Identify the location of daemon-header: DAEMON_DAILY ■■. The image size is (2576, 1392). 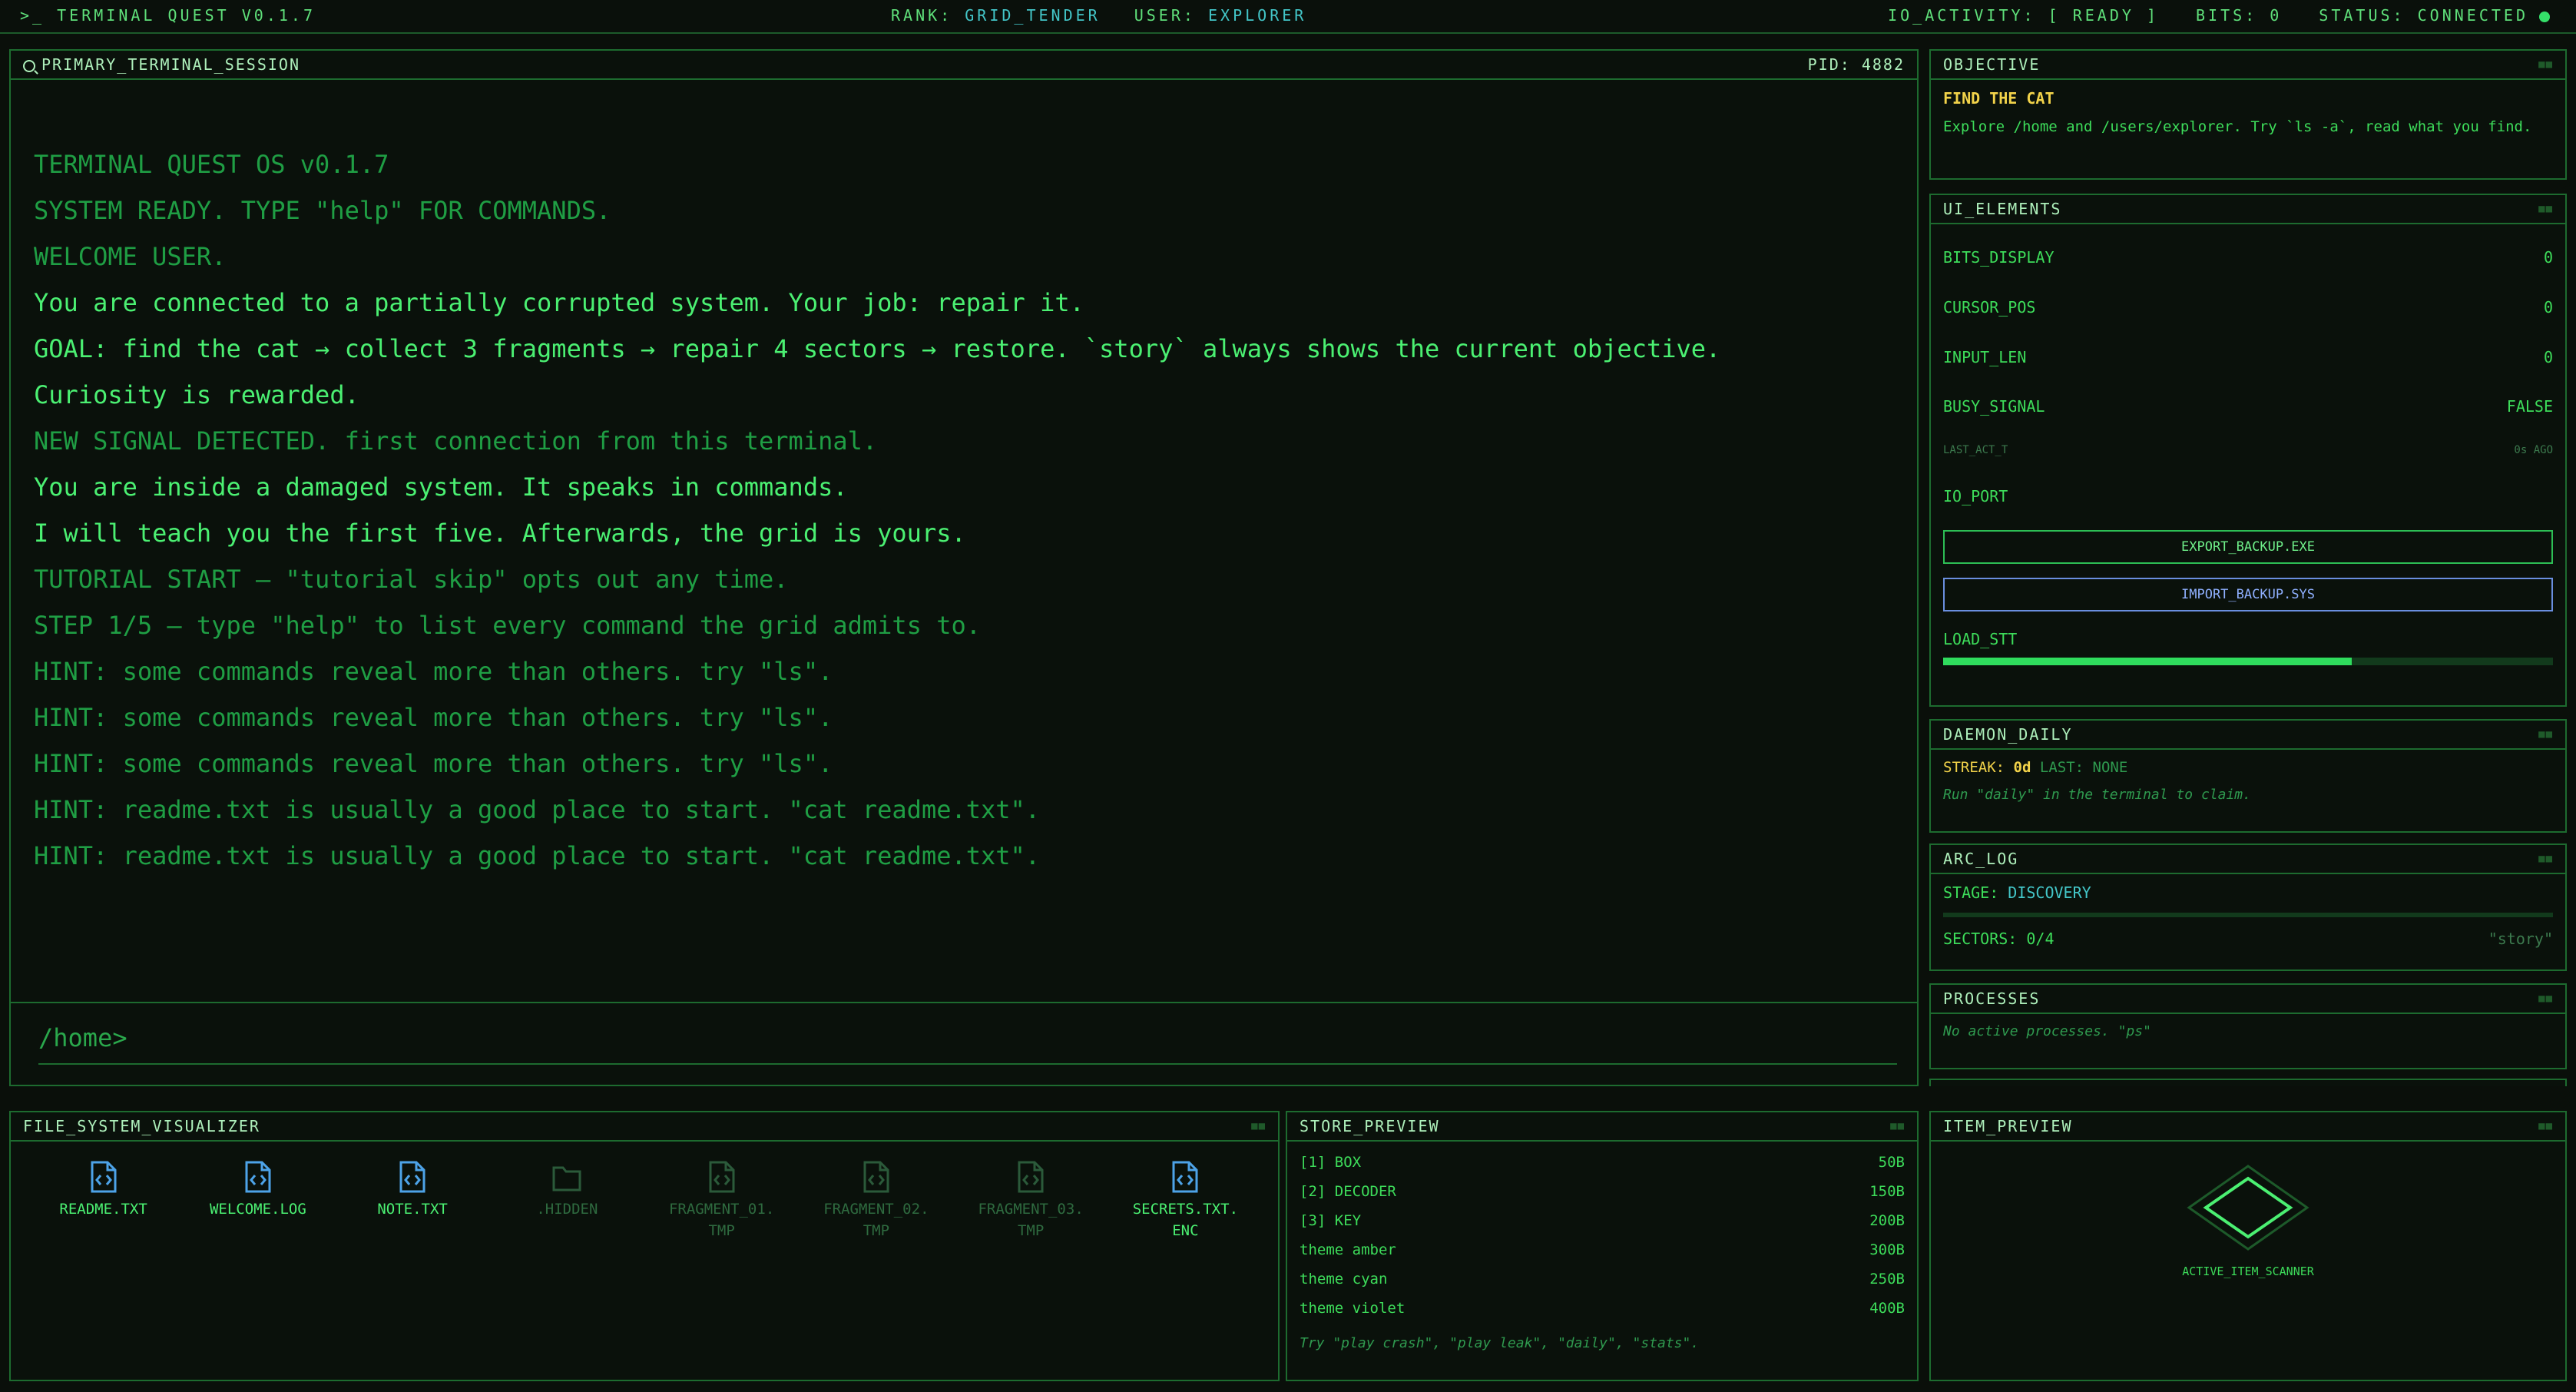
(2248, 735).